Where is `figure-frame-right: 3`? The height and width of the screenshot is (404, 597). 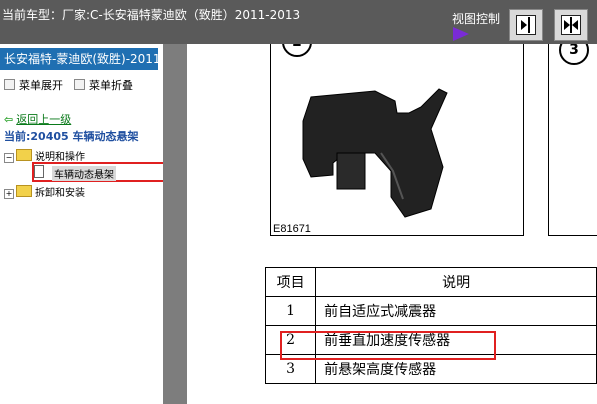
figure-frame-right: 3 is located at coordinates (572, 140).